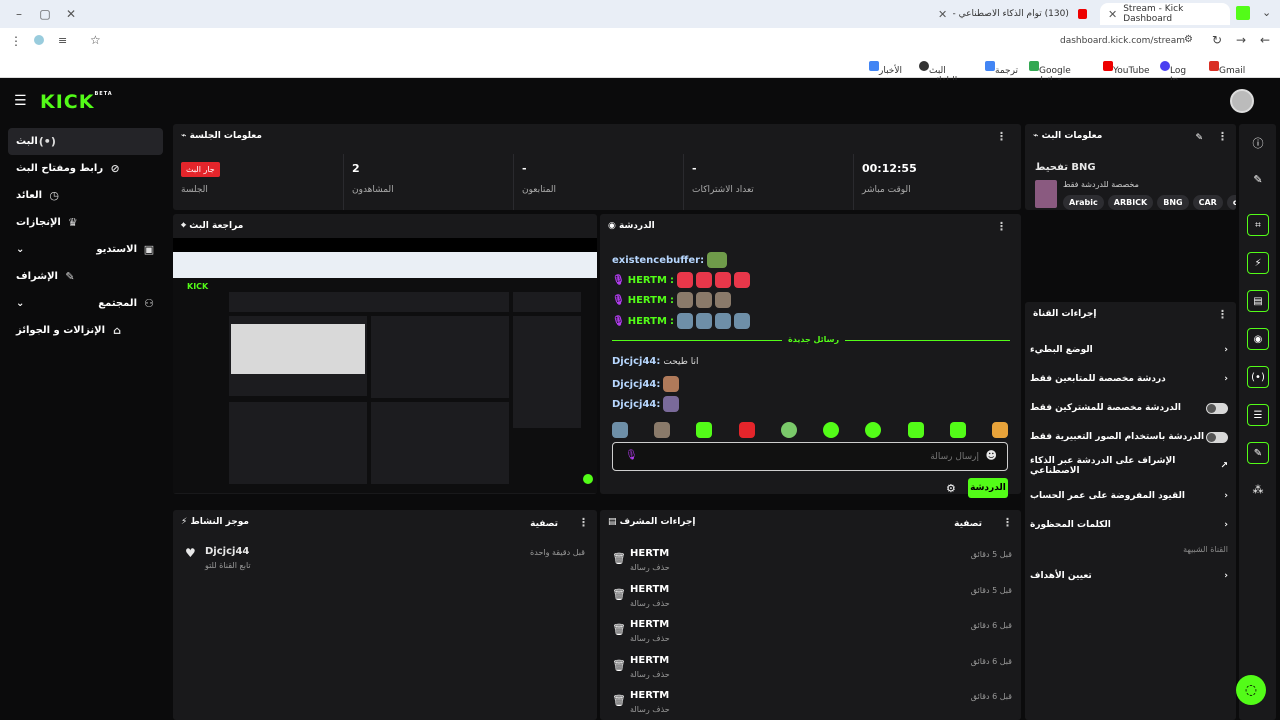 The image size is (1280, 720). I want to click on emotes-only-toggle, so click(1217, 437).